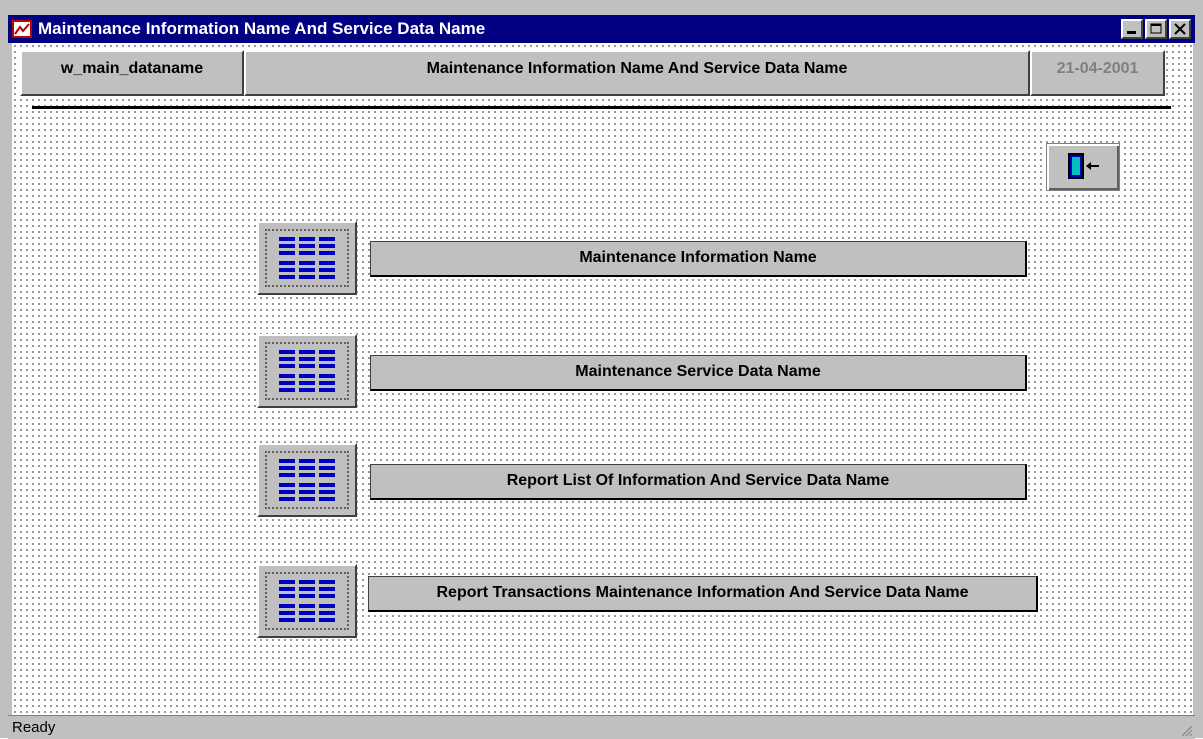  Describe the element at coordinates (22, 29) in the screenshot. I see `app-icon` at that location.